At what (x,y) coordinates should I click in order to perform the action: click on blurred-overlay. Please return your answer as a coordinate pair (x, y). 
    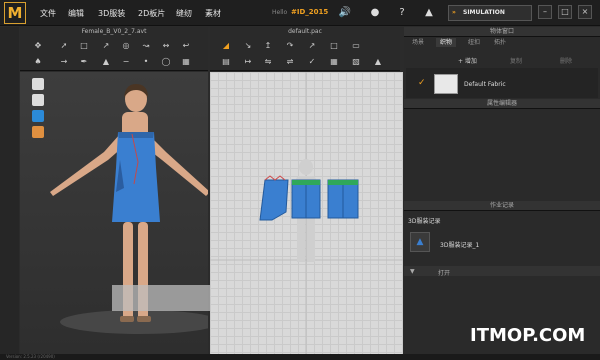
    Looking at the image, I should click on (165, 298).